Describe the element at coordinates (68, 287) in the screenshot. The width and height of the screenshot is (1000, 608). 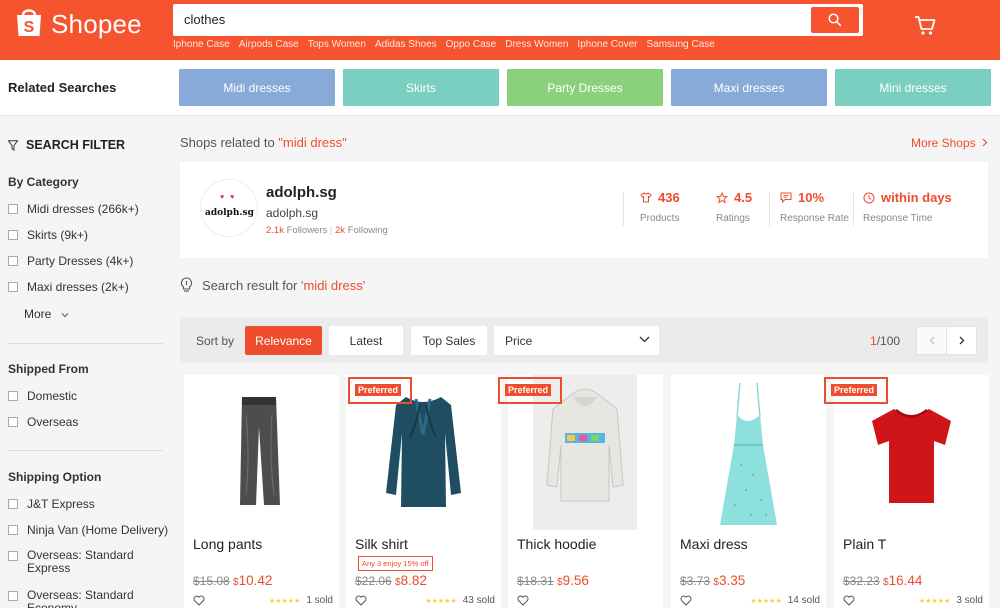
I see `category-option: Maxi dresses (2k+)` at that location.